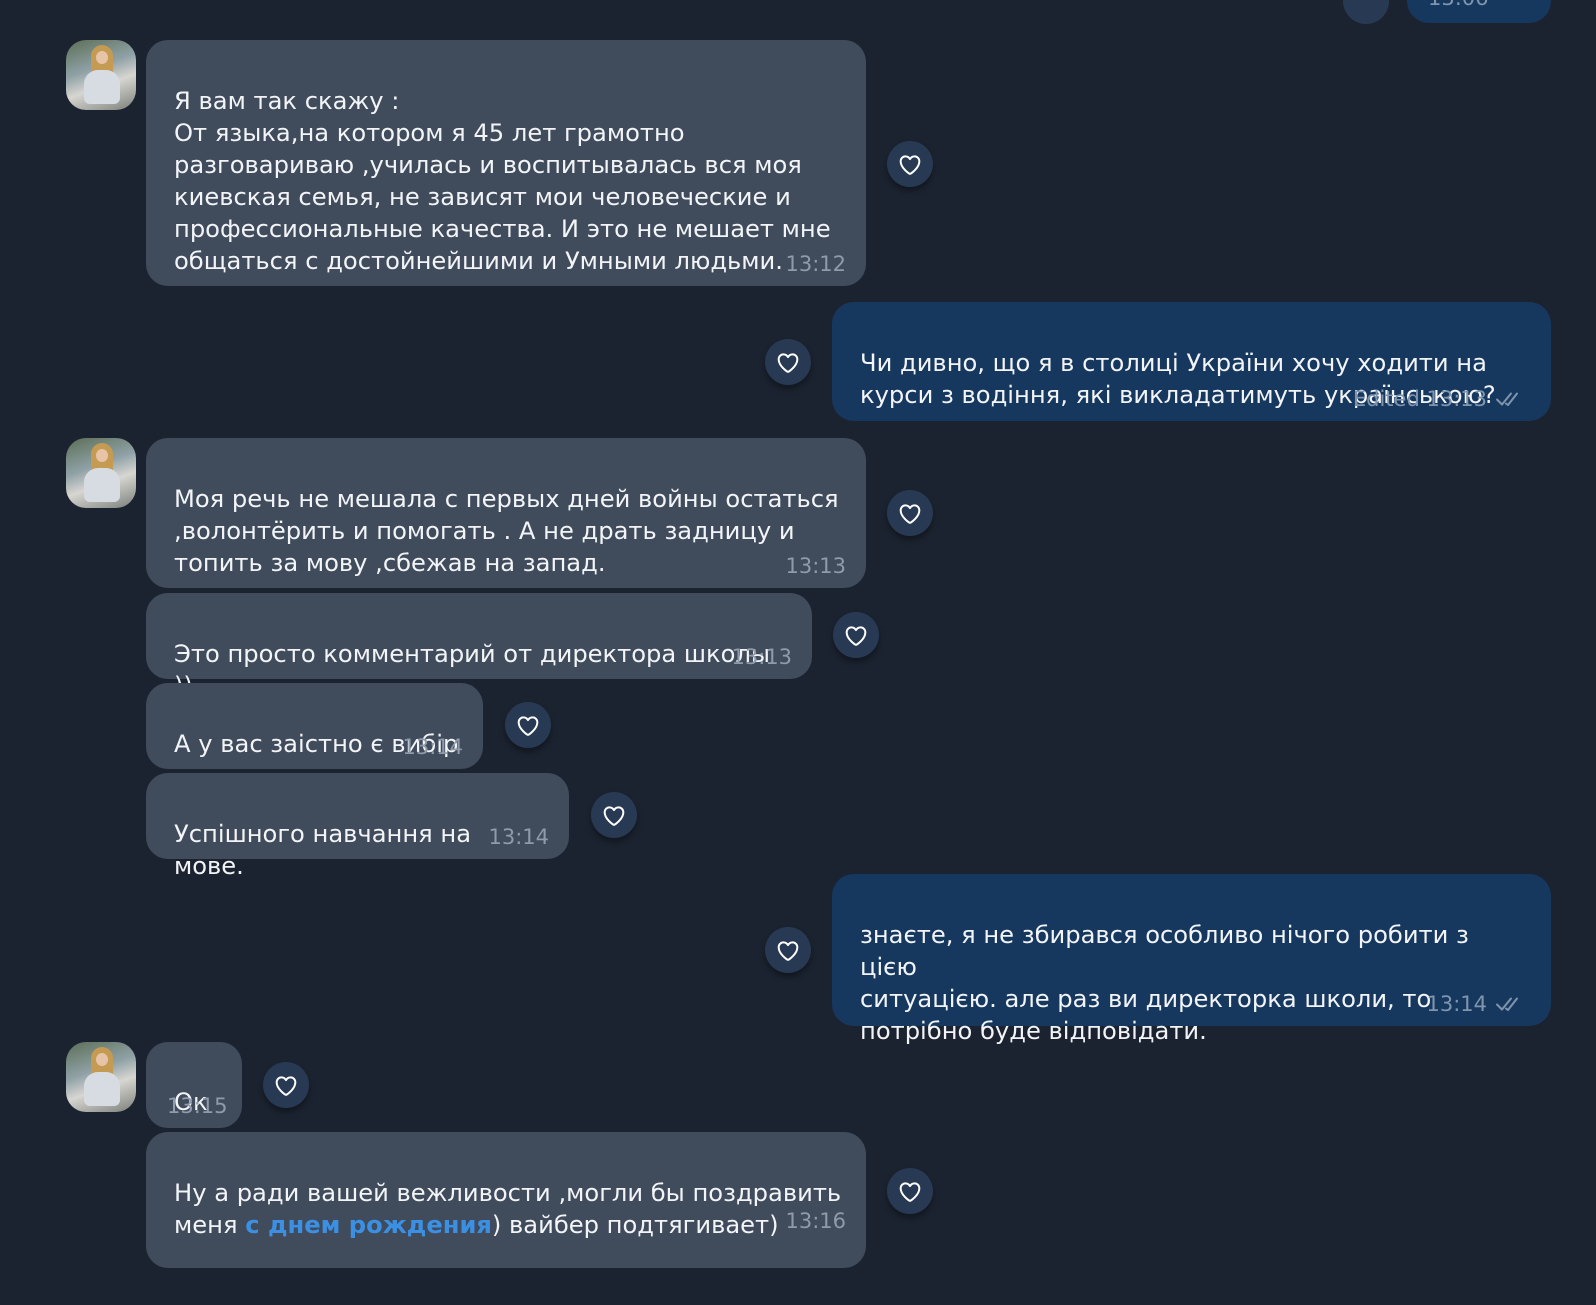 This screenshot has height=1305, width=1596. Describe the element at coordinates (815, 264) in the screenshot. I see `message-time: 13:12` at that location.